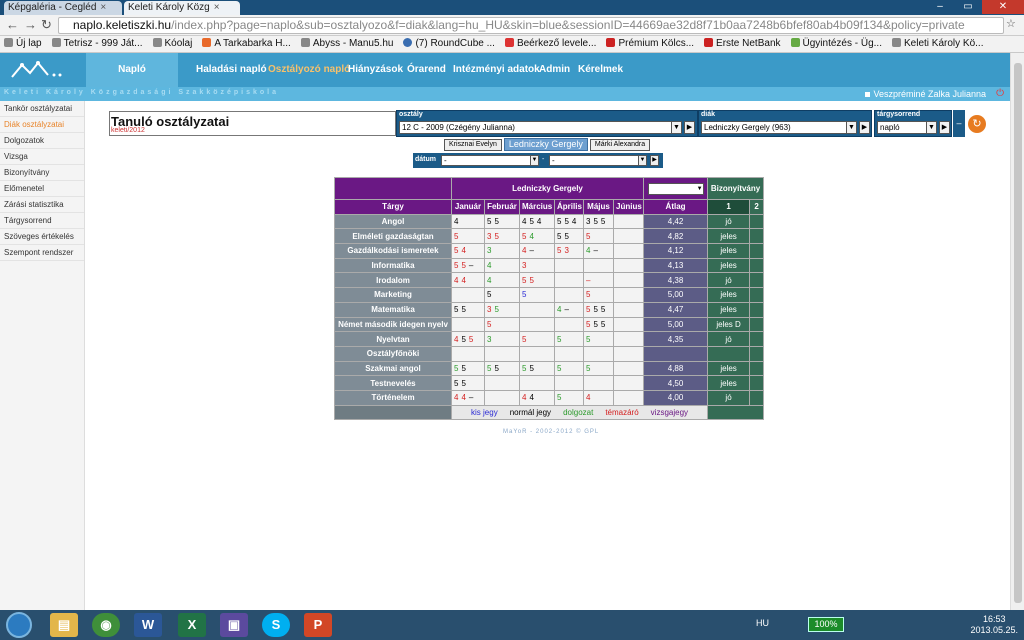 Image resolution: width=1024 pixels, height=640 pixels. I want to click on subject-cell: Matematika, so click(393, 309).